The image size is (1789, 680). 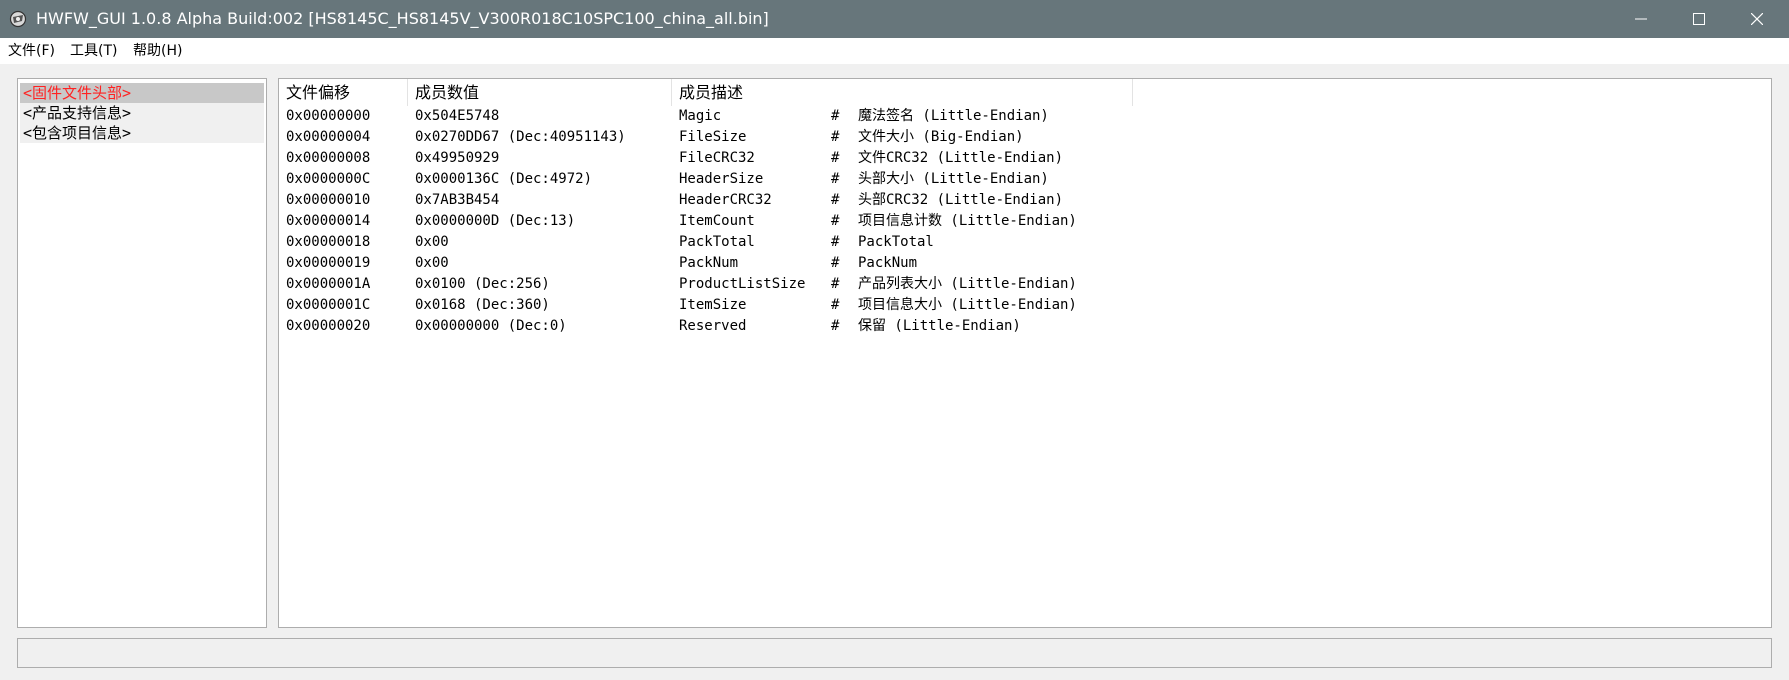 I want to click on cell-value: 0x0000000D (Dec:13), so click(x=495, y=221).